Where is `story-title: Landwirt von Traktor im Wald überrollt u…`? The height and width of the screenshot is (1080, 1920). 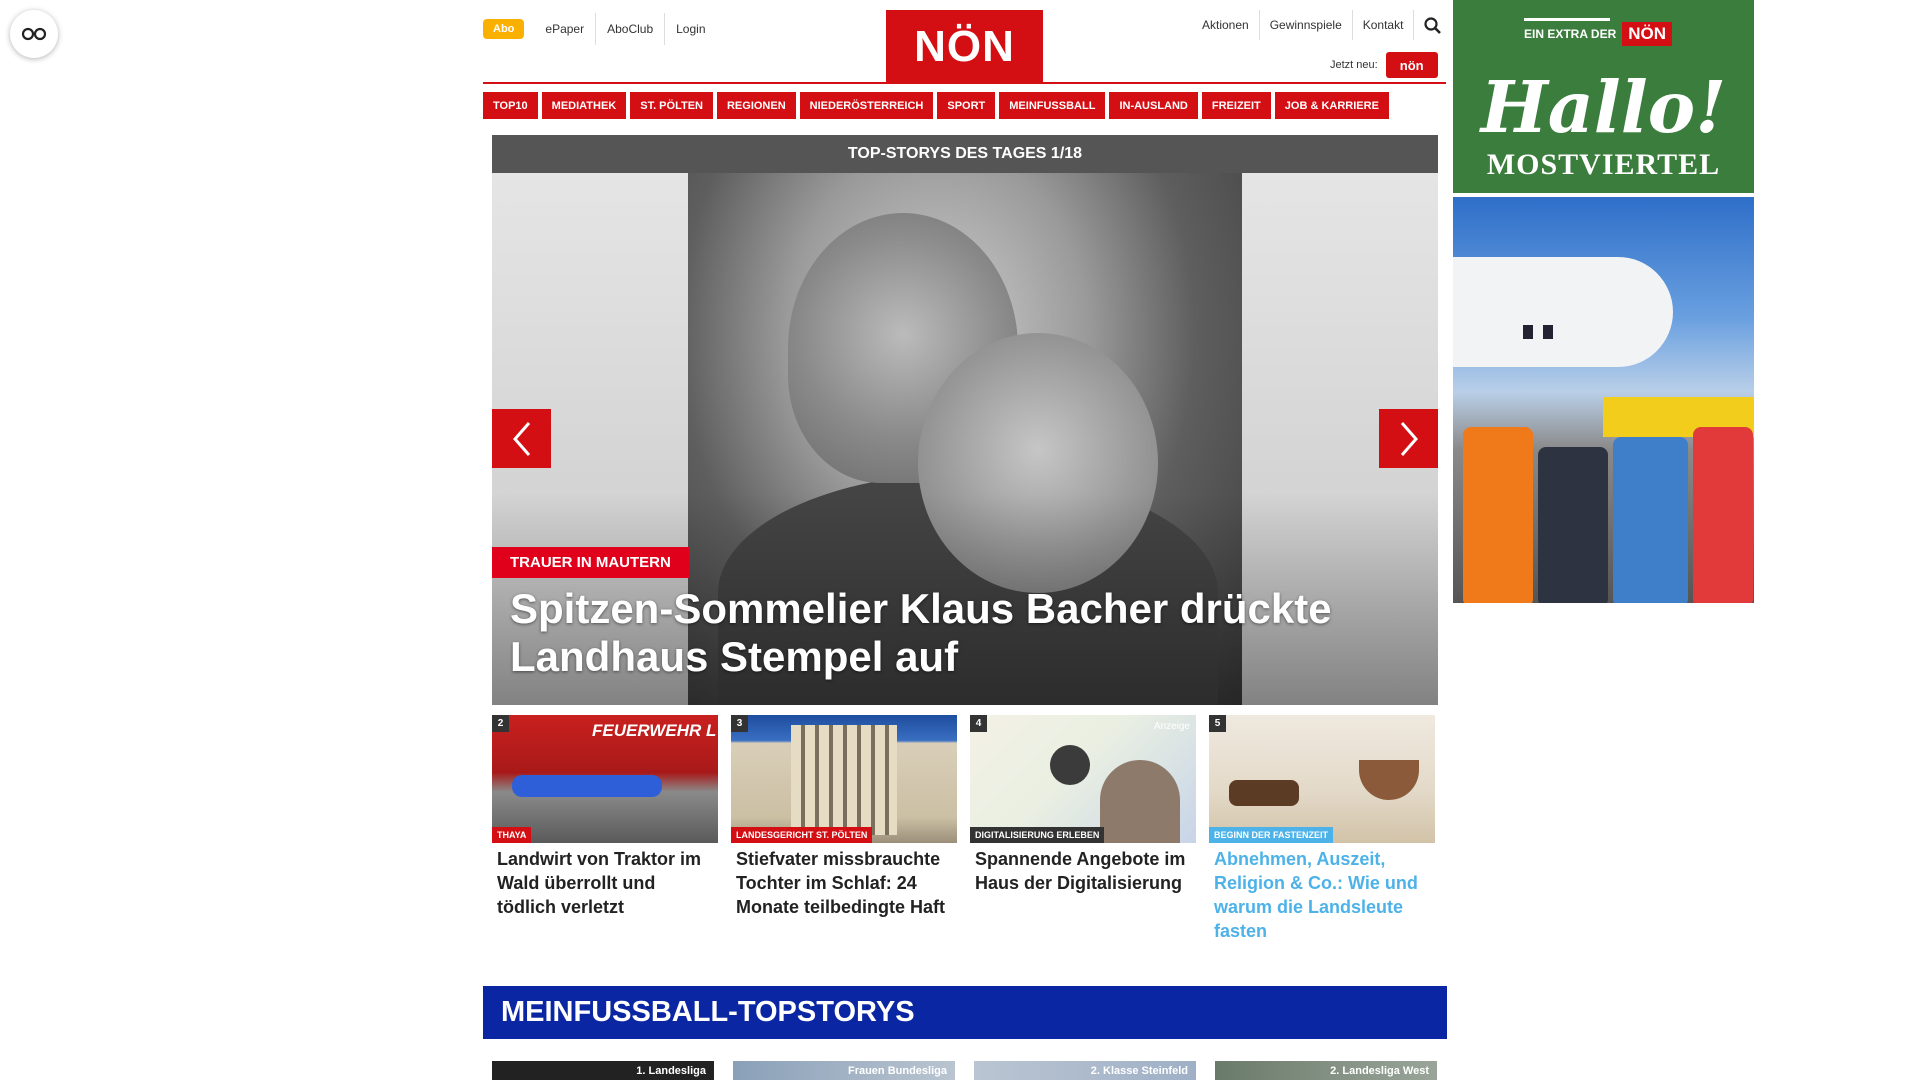 story-title: Landwirt von Traktor im Wald überrollt u… is located at coordinates (605, 883).